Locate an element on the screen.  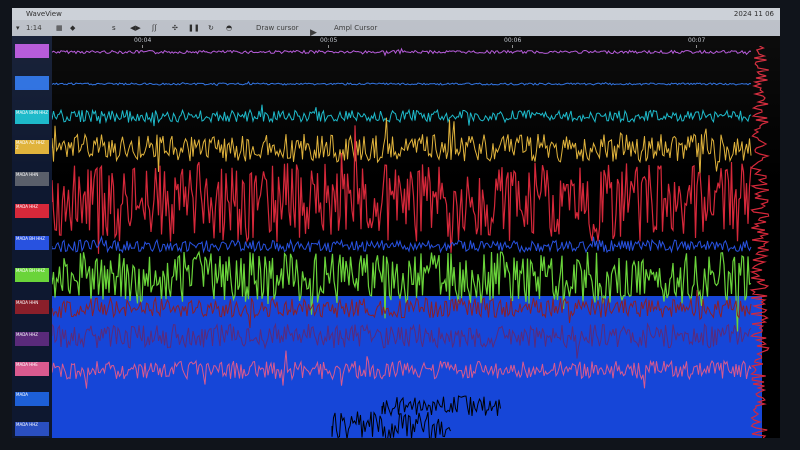
zoom-value: 1:14 is located at coordinates (34, 28).